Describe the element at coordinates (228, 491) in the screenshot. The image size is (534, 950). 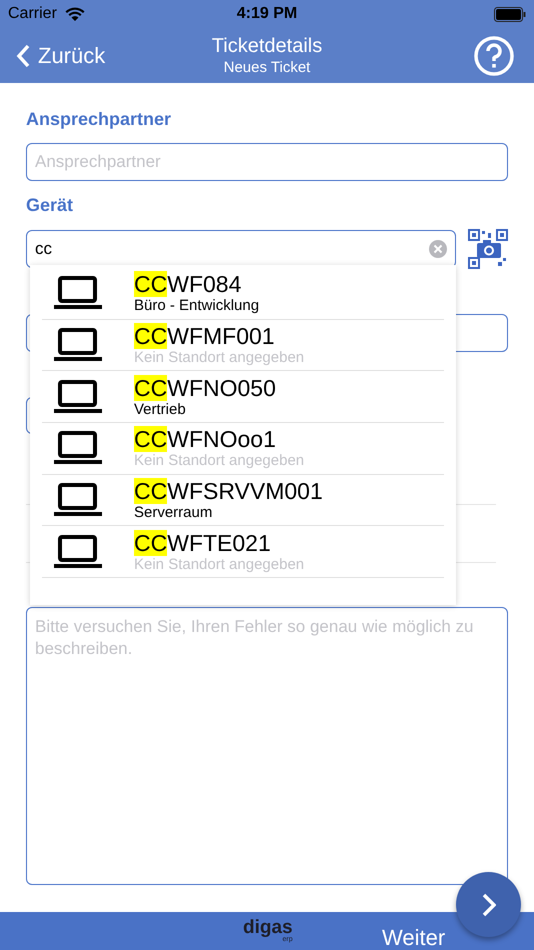
I see `device-name: CCWFSRVVM001` at that location.